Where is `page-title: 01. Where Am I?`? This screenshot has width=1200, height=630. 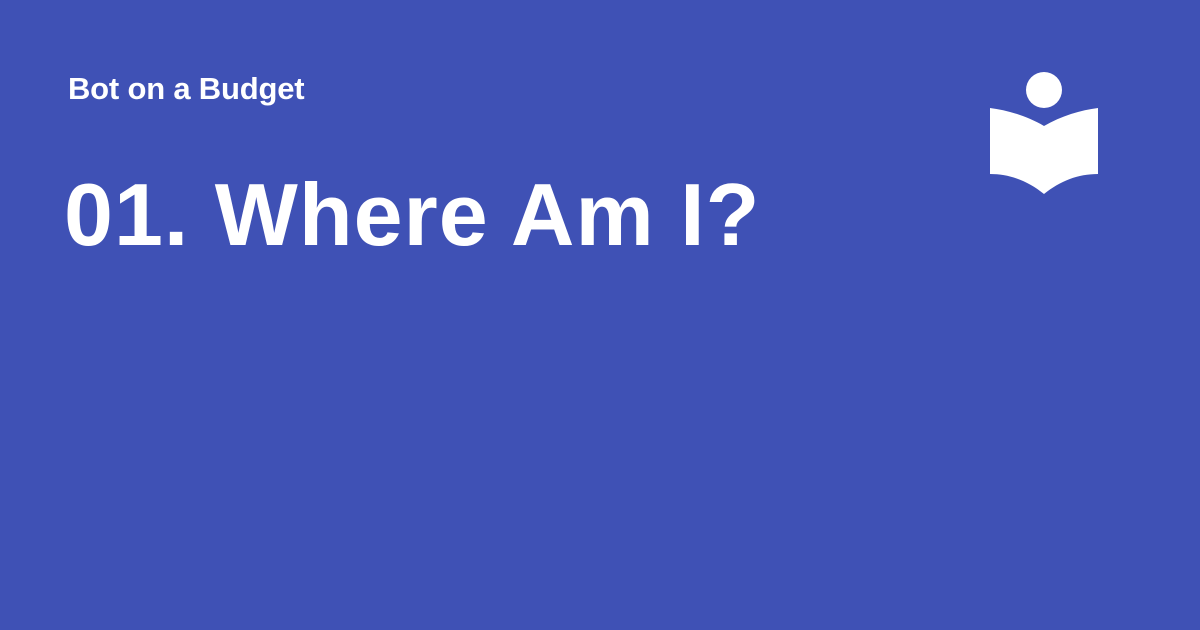
page-title: 01. Where Am I? is located at coordinates (412, 214).